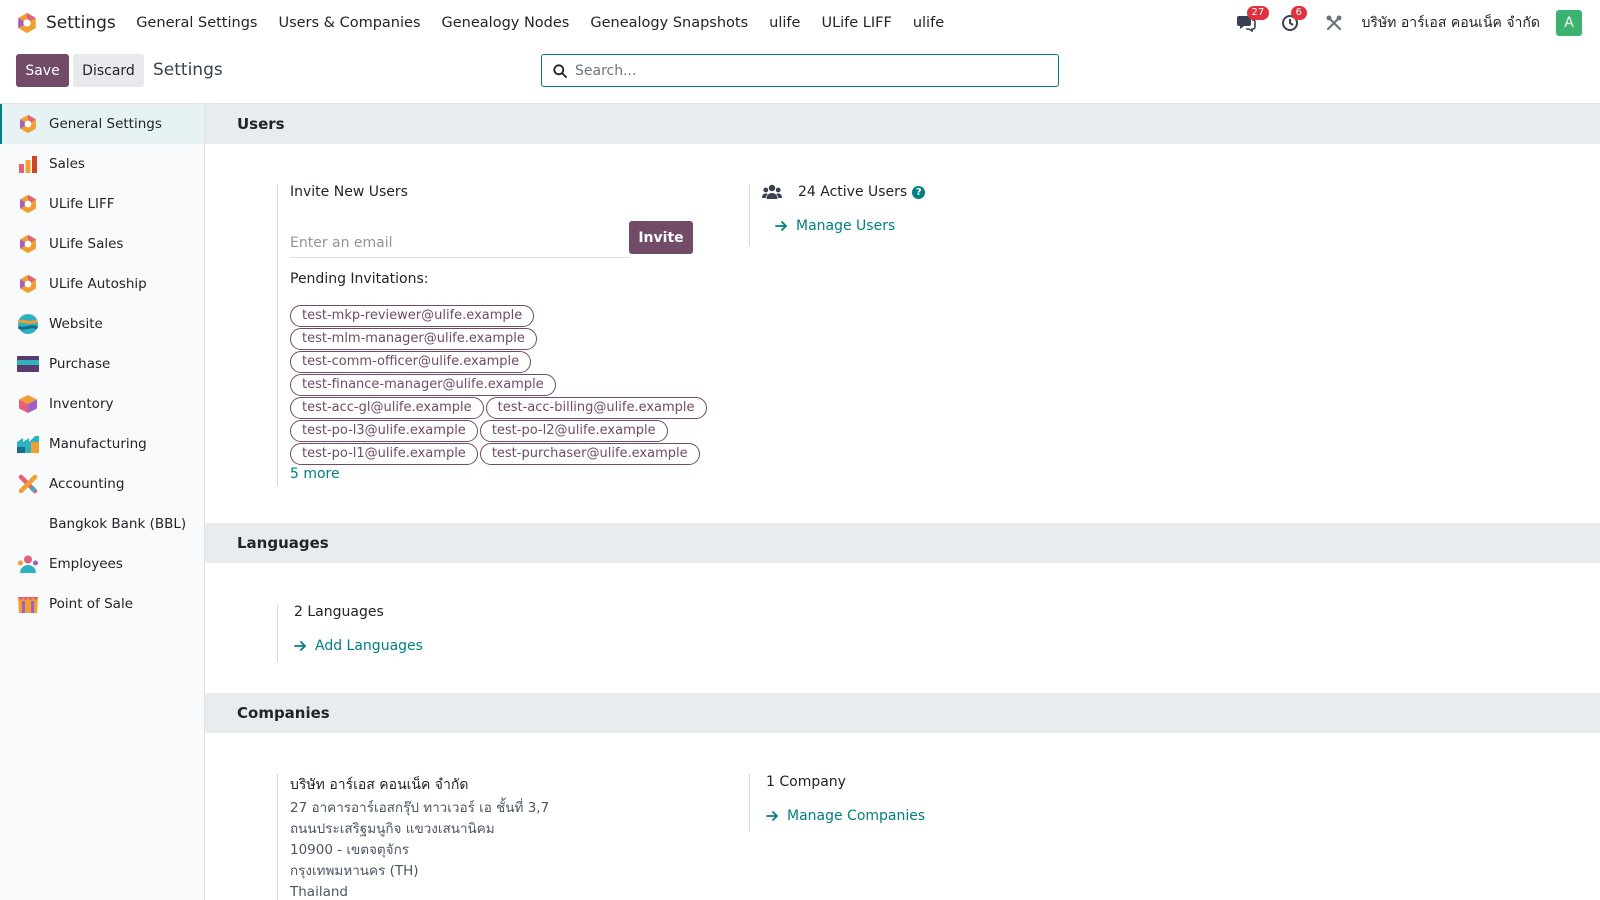  I want to click on systray: 27 6 บริษัท อาร์เอส คอนเน็ค จำกัด A, so click(1398, 23).